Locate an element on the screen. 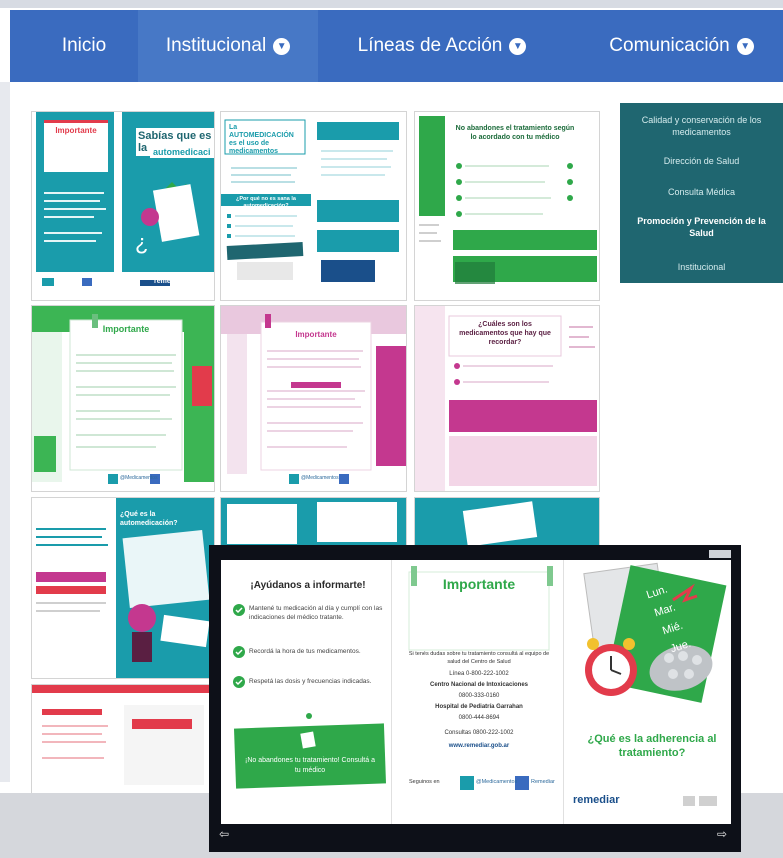 The width and height of the screenshot is (783, 858). menu-item-institucional: Institucional is located at coordinates (701, 267).